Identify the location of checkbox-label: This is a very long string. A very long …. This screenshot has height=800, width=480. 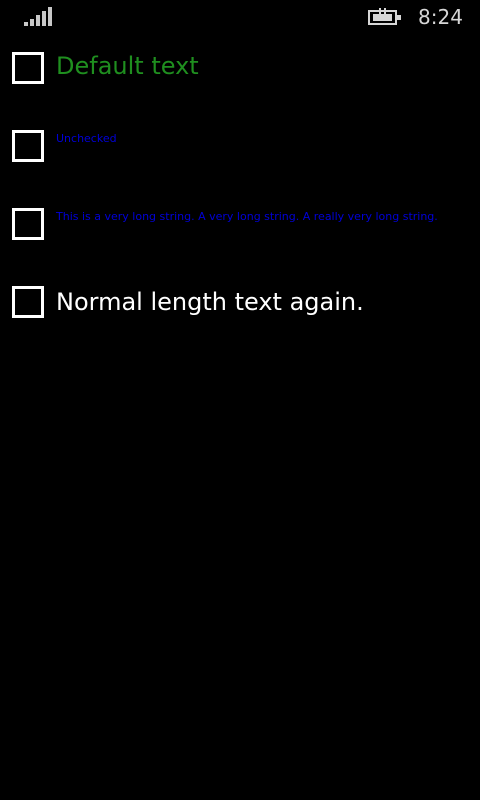
(247, 216).